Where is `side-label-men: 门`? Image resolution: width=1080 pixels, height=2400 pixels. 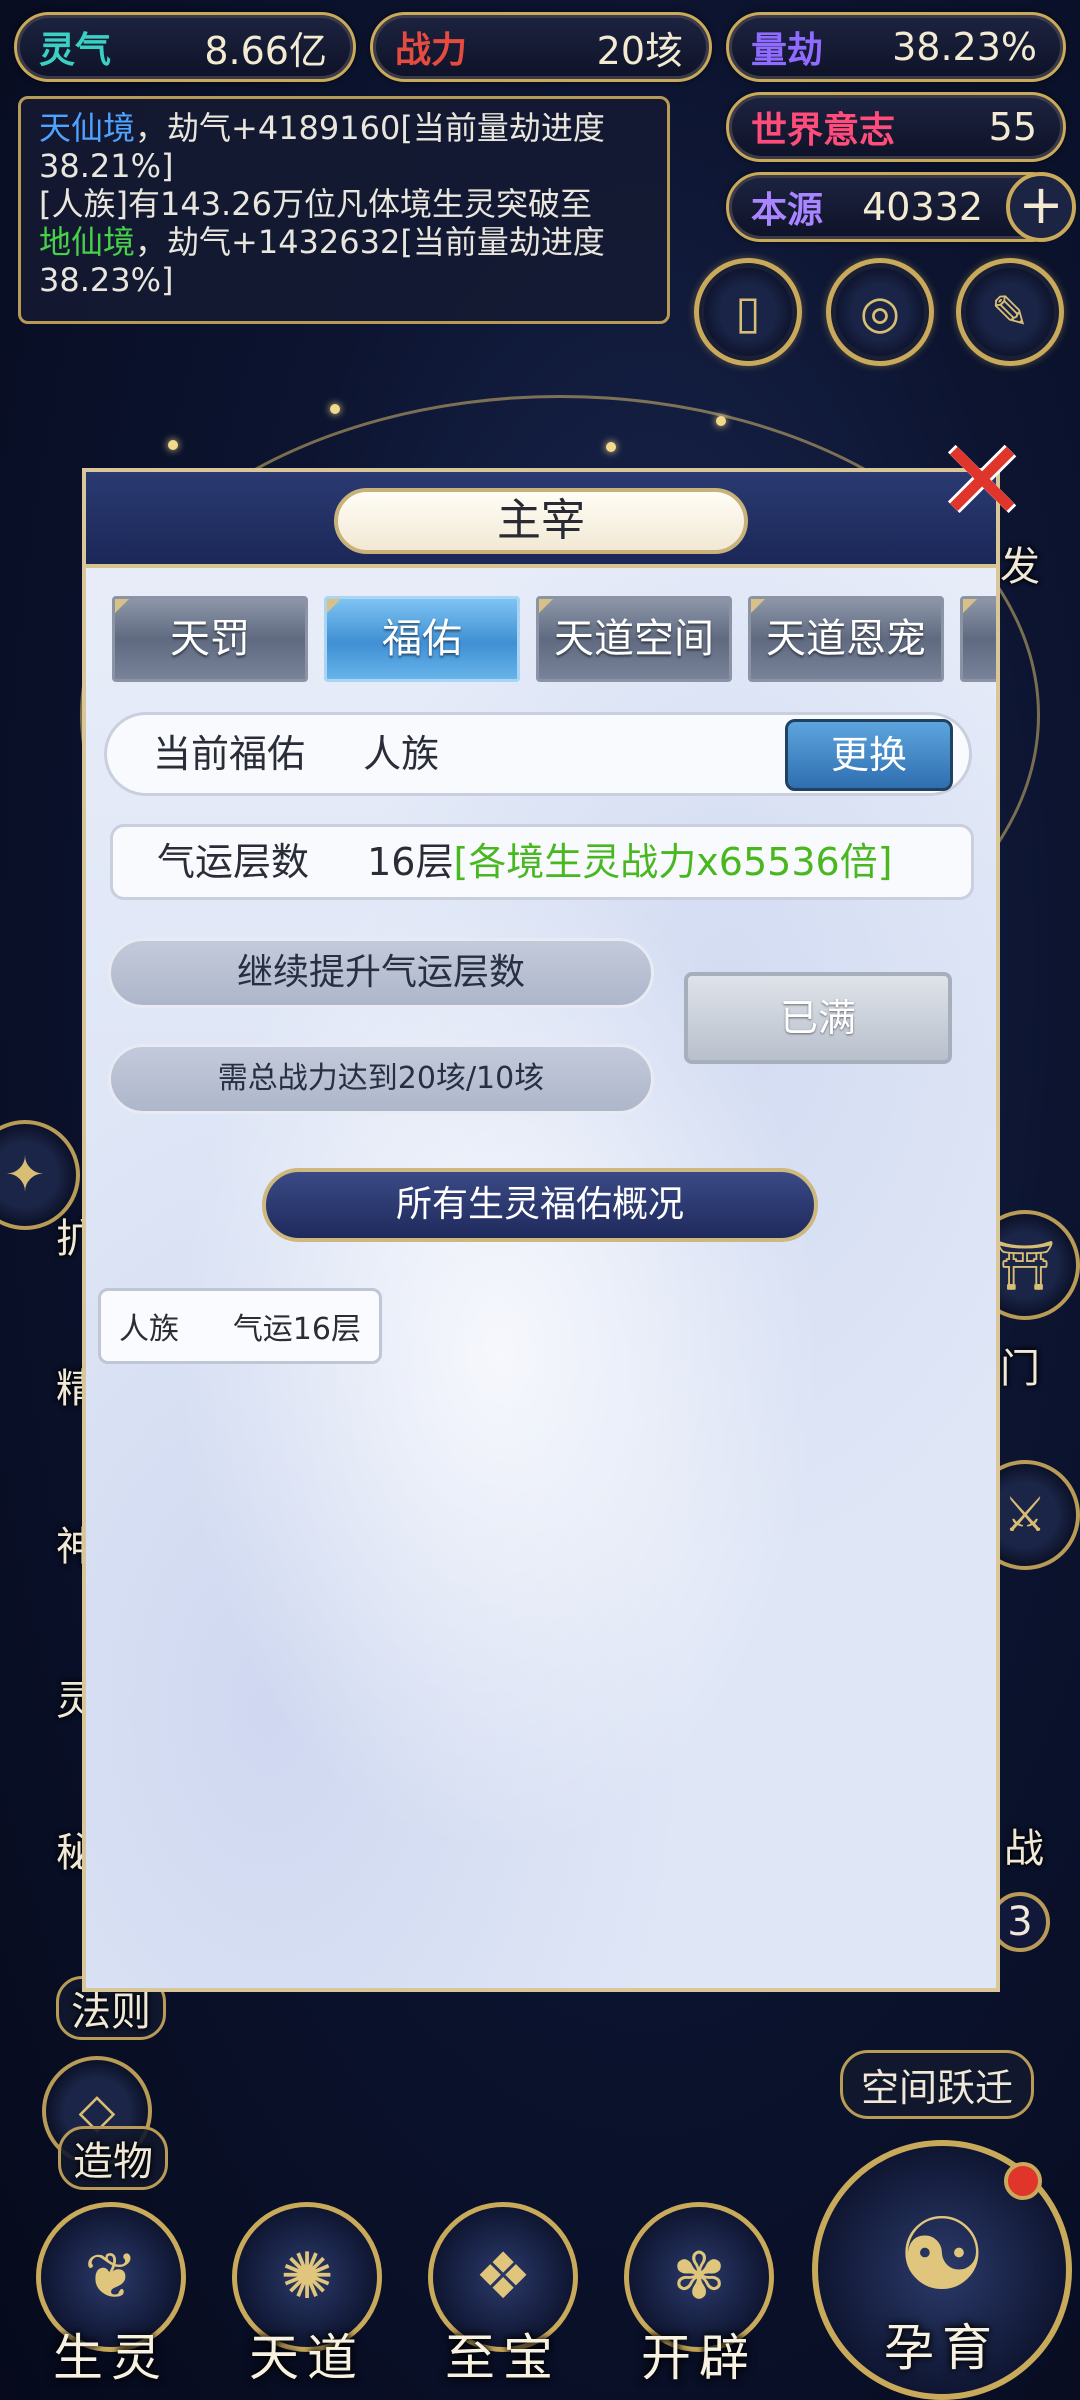 side-label-men: 门 is located at coordinates (1020, 1369).